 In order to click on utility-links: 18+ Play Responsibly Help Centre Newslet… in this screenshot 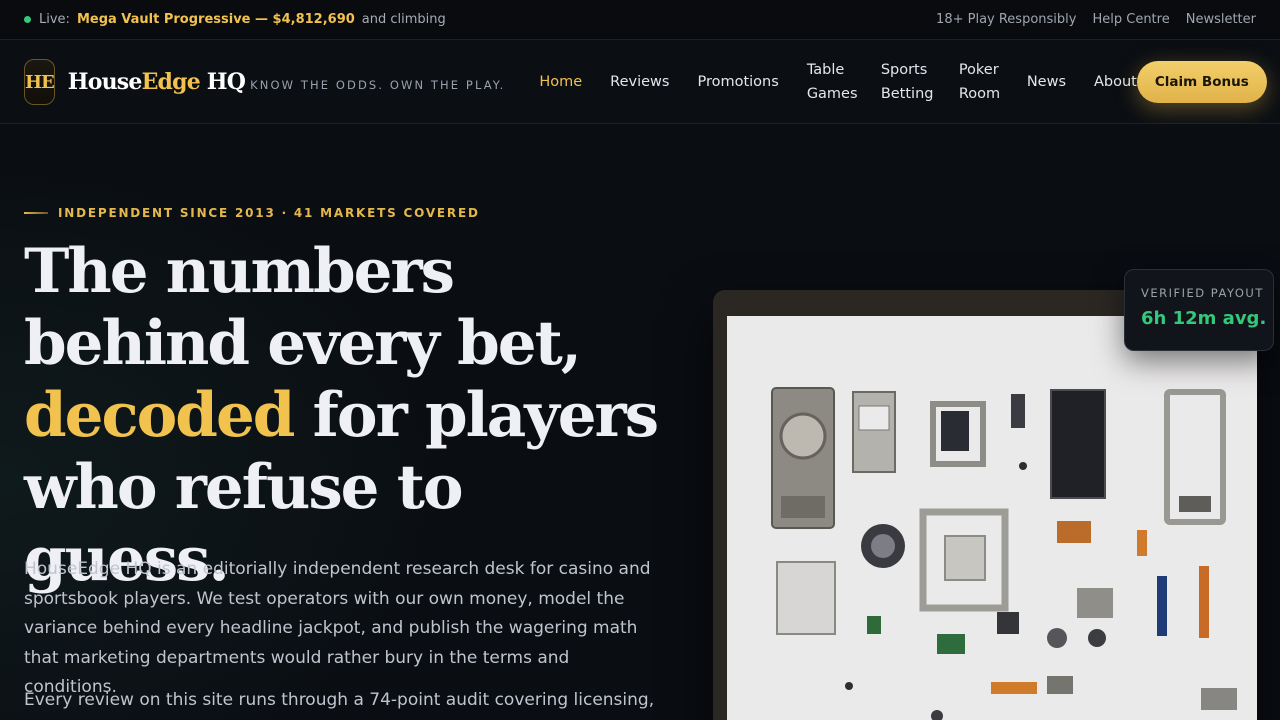, I will do `click(1096, 19)`.